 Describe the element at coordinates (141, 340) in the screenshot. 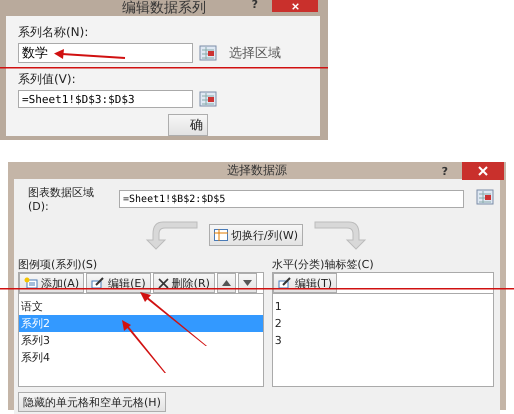

I see `series-list-item: 系列3` at that location.